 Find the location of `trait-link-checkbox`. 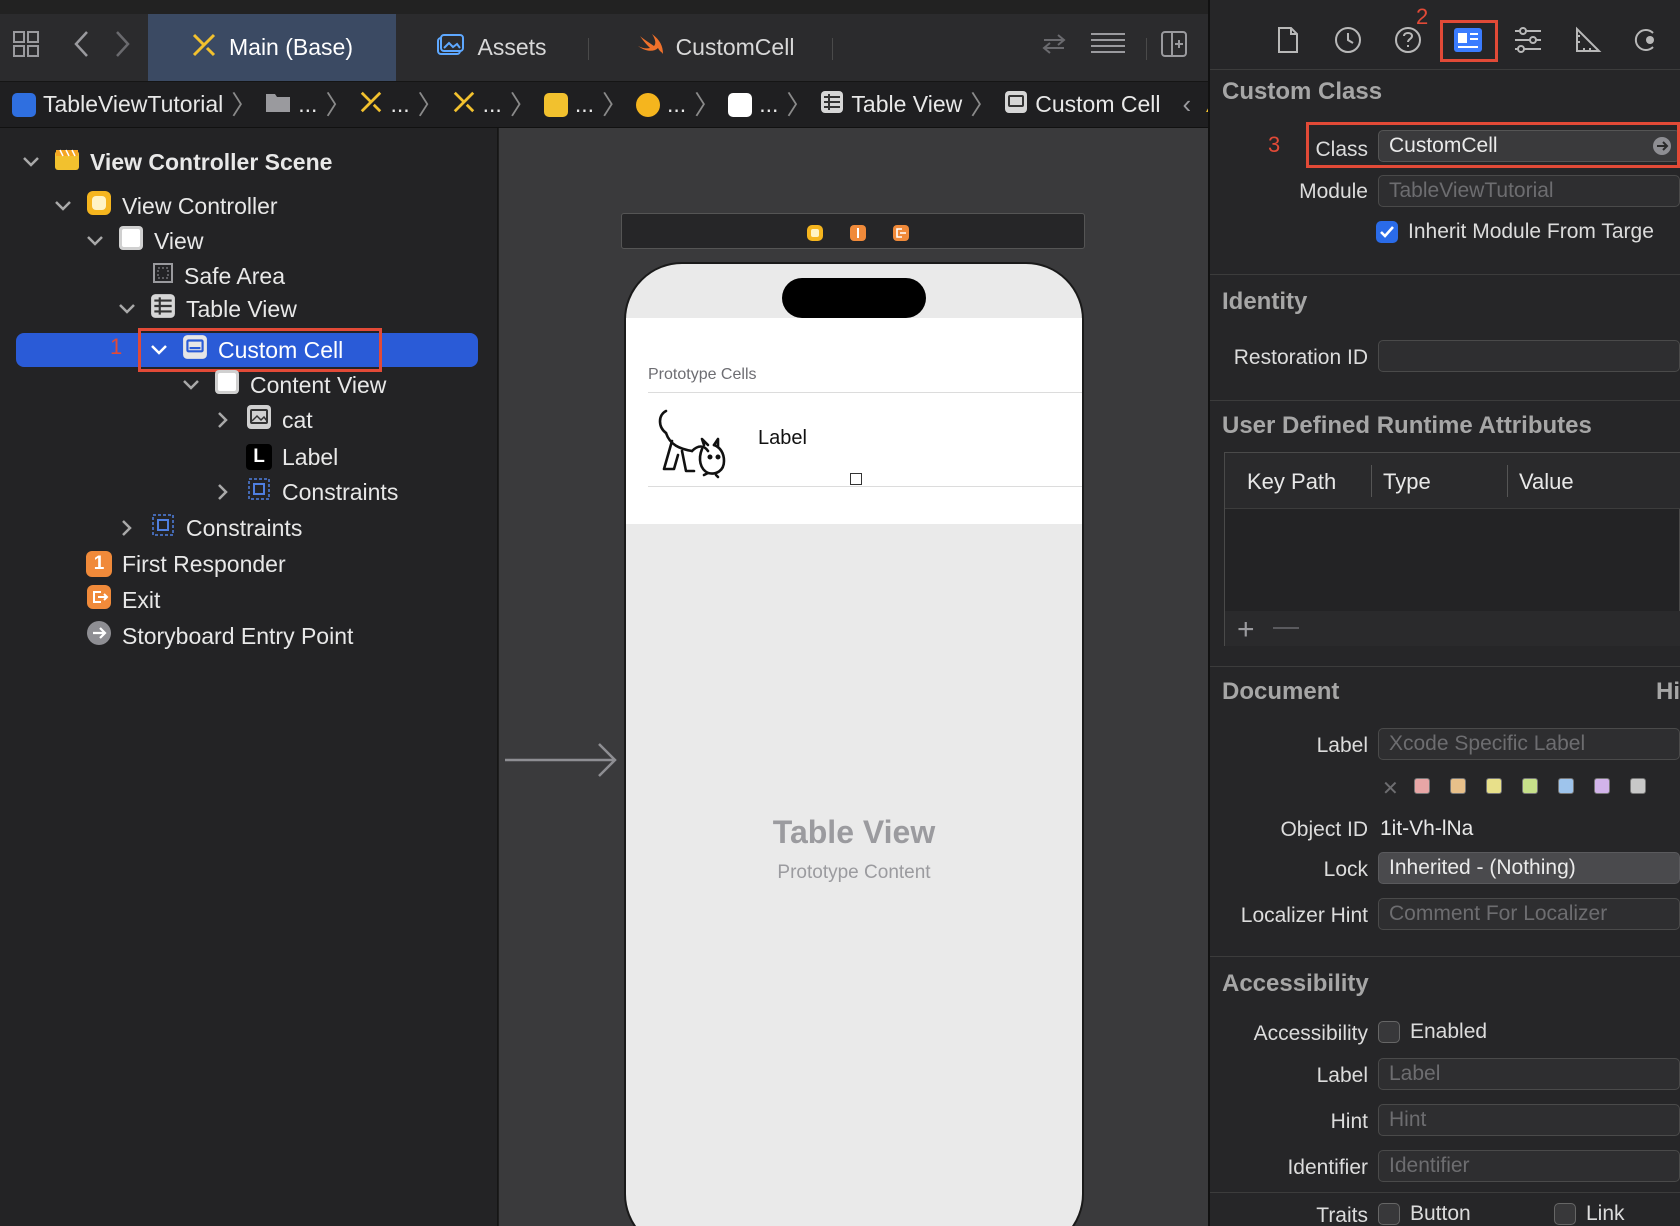

trait-link-checkbox is located at coordinates (1565, 1214).